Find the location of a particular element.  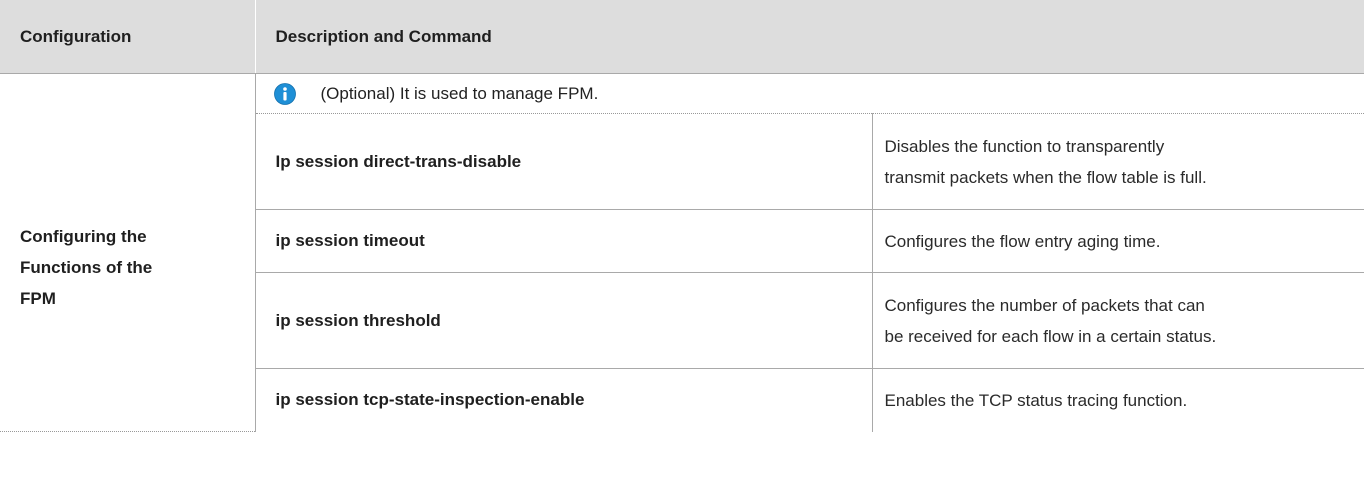

table-header-row: Configuration Description and Command is located at coordinates (682, 37).